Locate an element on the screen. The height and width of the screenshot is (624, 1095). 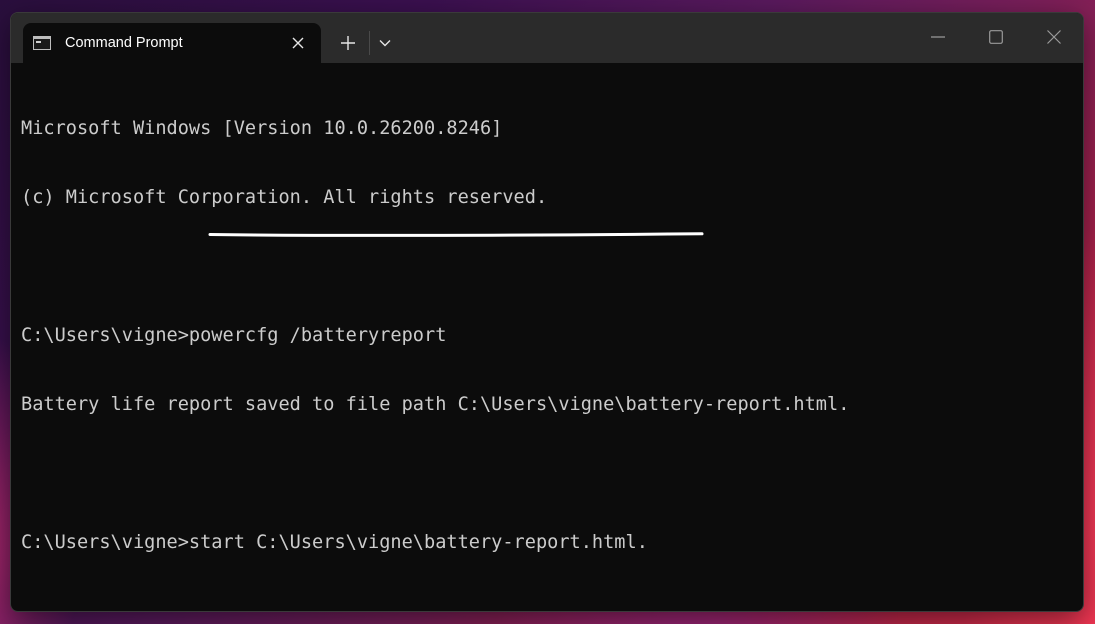
minimize-button is located at coordinates (938, 37).